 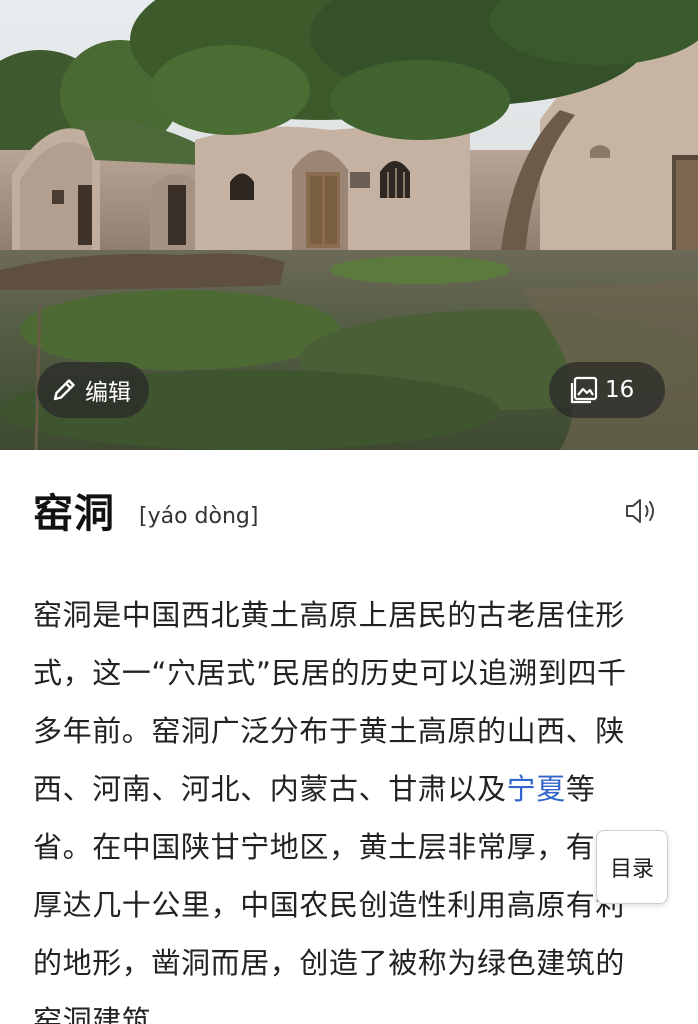 What do you see at coordinates (642, 515) in the screenshot?
I see `speaker-icon` at bounding box center [642, 515].